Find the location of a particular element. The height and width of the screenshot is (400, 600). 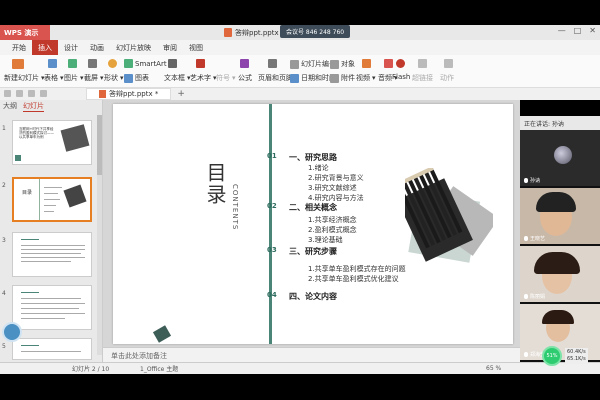

tab-outline: 大纲 is located at coordinates (10, 106).